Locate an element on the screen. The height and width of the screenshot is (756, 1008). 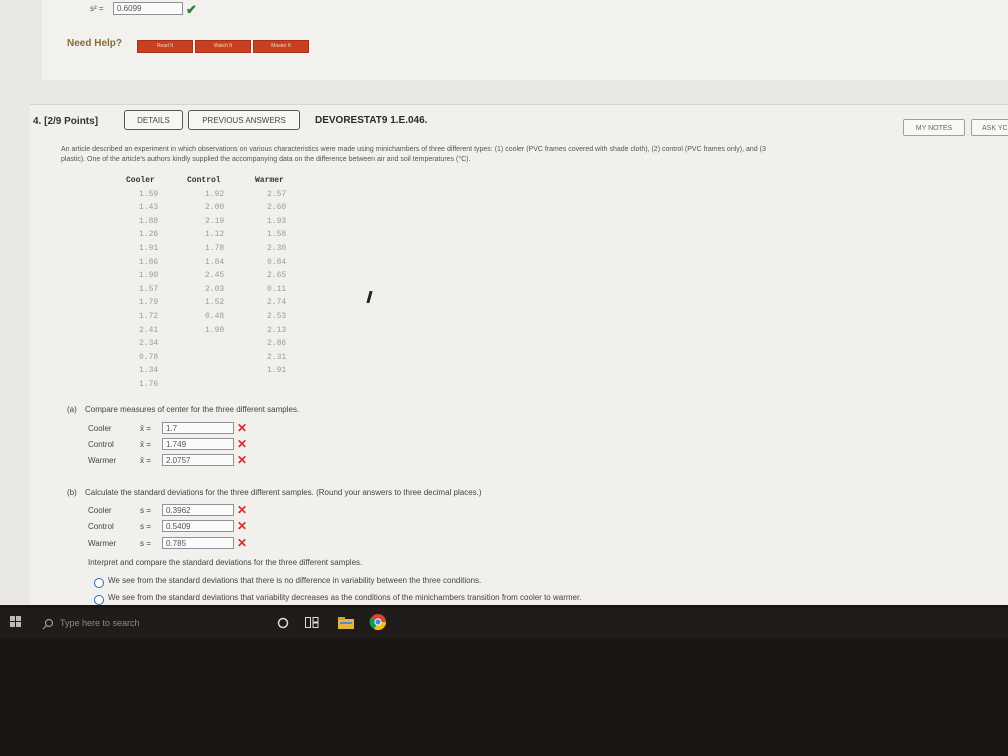
option-2-radio is located at coordinates (99, 600).